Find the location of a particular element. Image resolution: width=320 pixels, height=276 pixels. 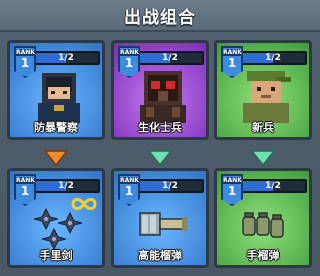

hero-card-riot-police: 1/2 RANK 1 防暴警察 is located at coordinates (56, 90).